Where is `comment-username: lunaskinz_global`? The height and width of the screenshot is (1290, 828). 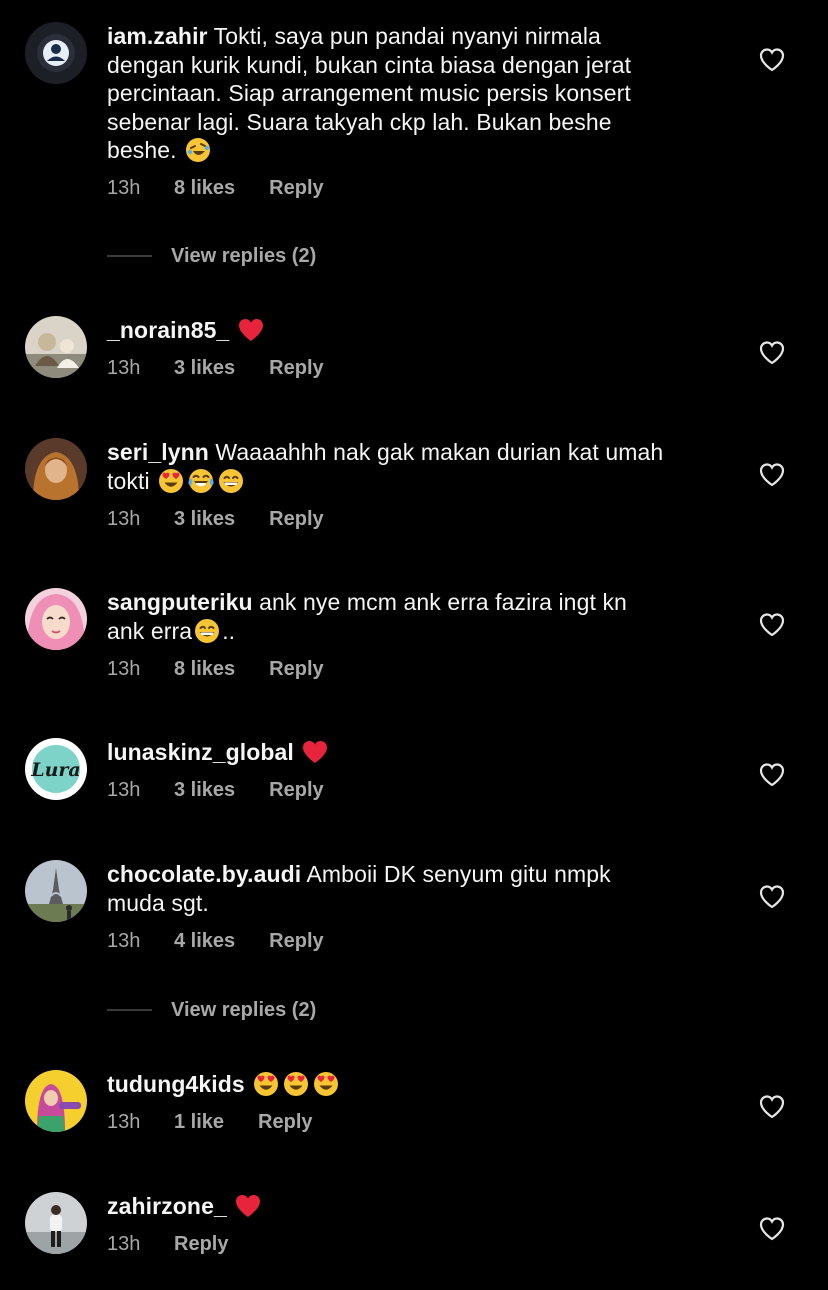
comment-username: lunaskinz_global is located at coordinates (200, 752).